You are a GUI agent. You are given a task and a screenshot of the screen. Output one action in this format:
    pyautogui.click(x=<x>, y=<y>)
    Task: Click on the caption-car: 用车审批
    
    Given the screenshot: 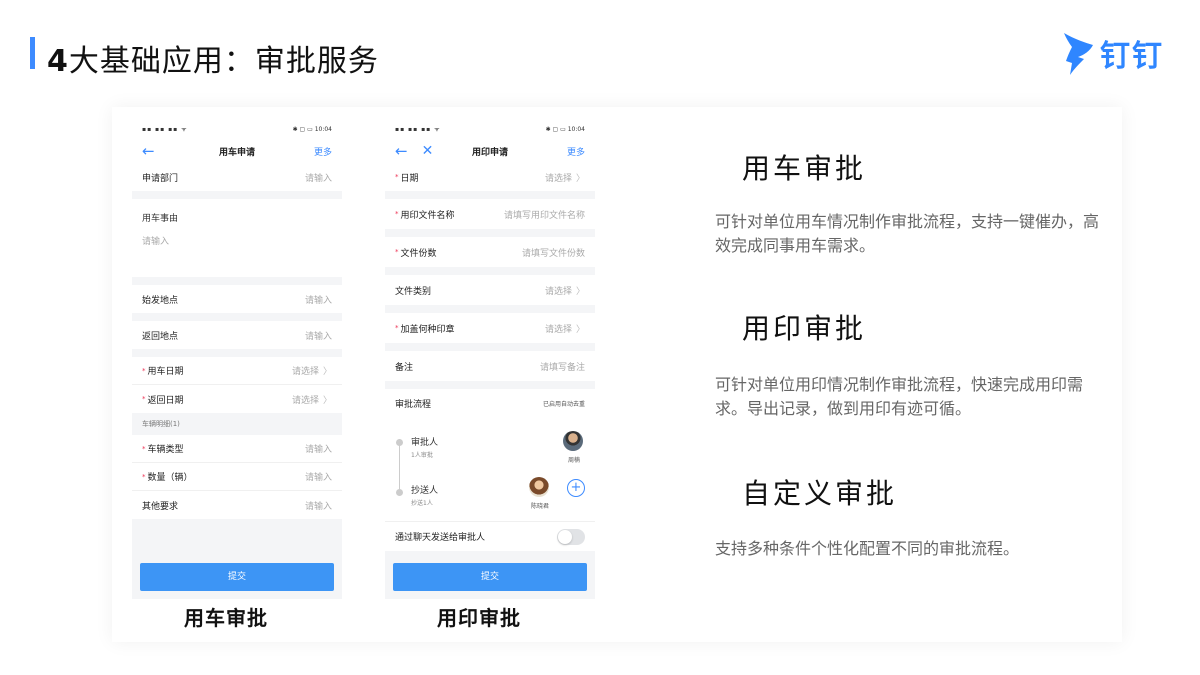 What is the action you would take?
    pyautogui.click(x=226, y=618)
    